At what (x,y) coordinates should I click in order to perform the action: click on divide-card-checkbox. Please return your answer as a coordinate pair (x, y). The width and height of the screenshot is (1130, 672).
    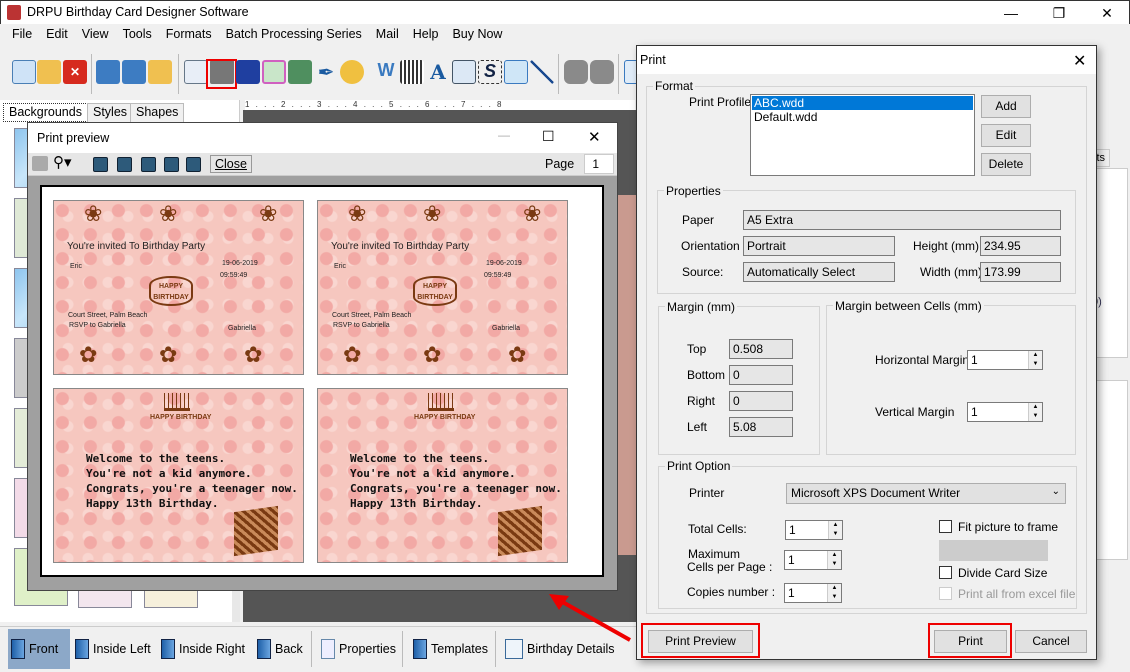
    Looking at the image, I should click on (945, 572).